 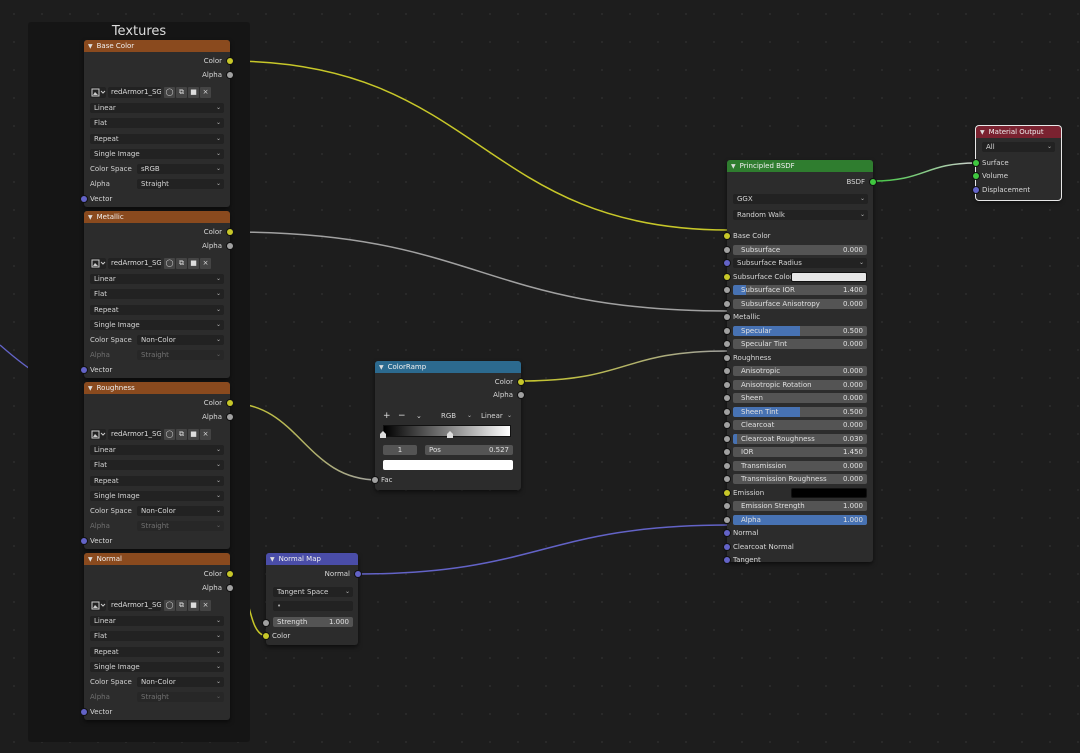 What do you see at coordinates (727, 344) in the screenshot?
I see `socket-in-specular-tint` at bounding box center [727, 344].